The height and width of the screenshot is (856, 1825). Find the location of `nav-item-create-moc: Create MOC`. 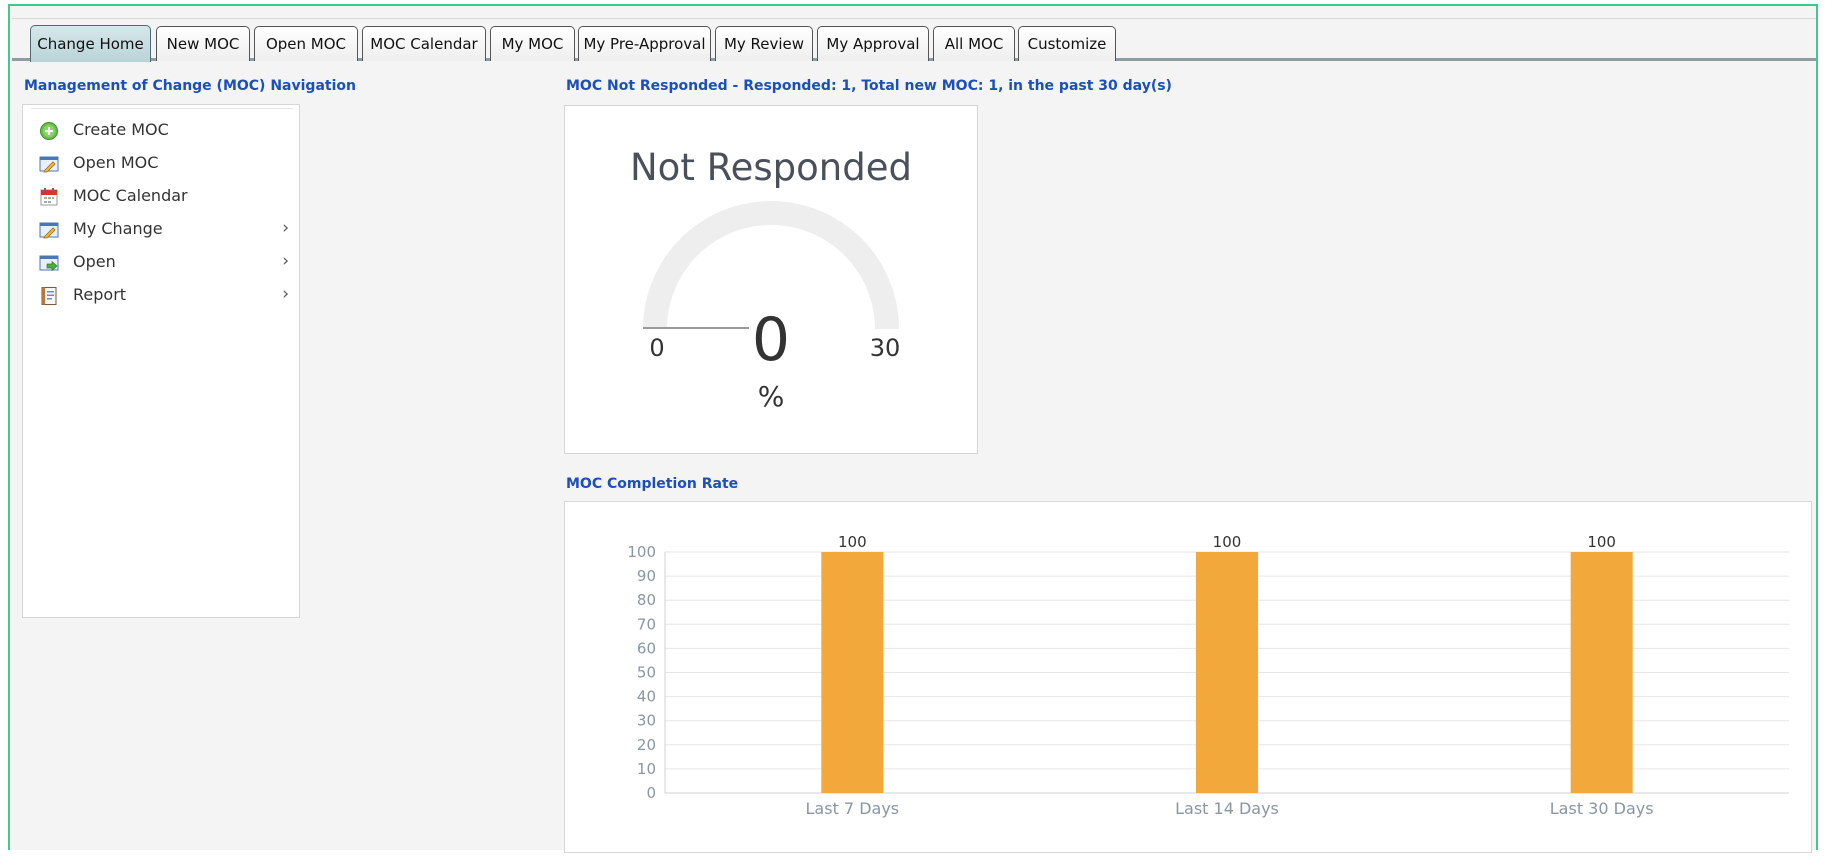

nav-item-create-moc: Create MOC is located at coordinates (161, 130).